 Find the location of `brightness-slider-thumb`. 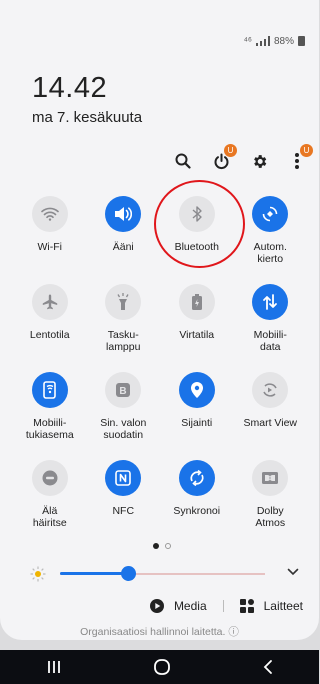

brightness-slider-thumb is located at coordinates (128, 573).